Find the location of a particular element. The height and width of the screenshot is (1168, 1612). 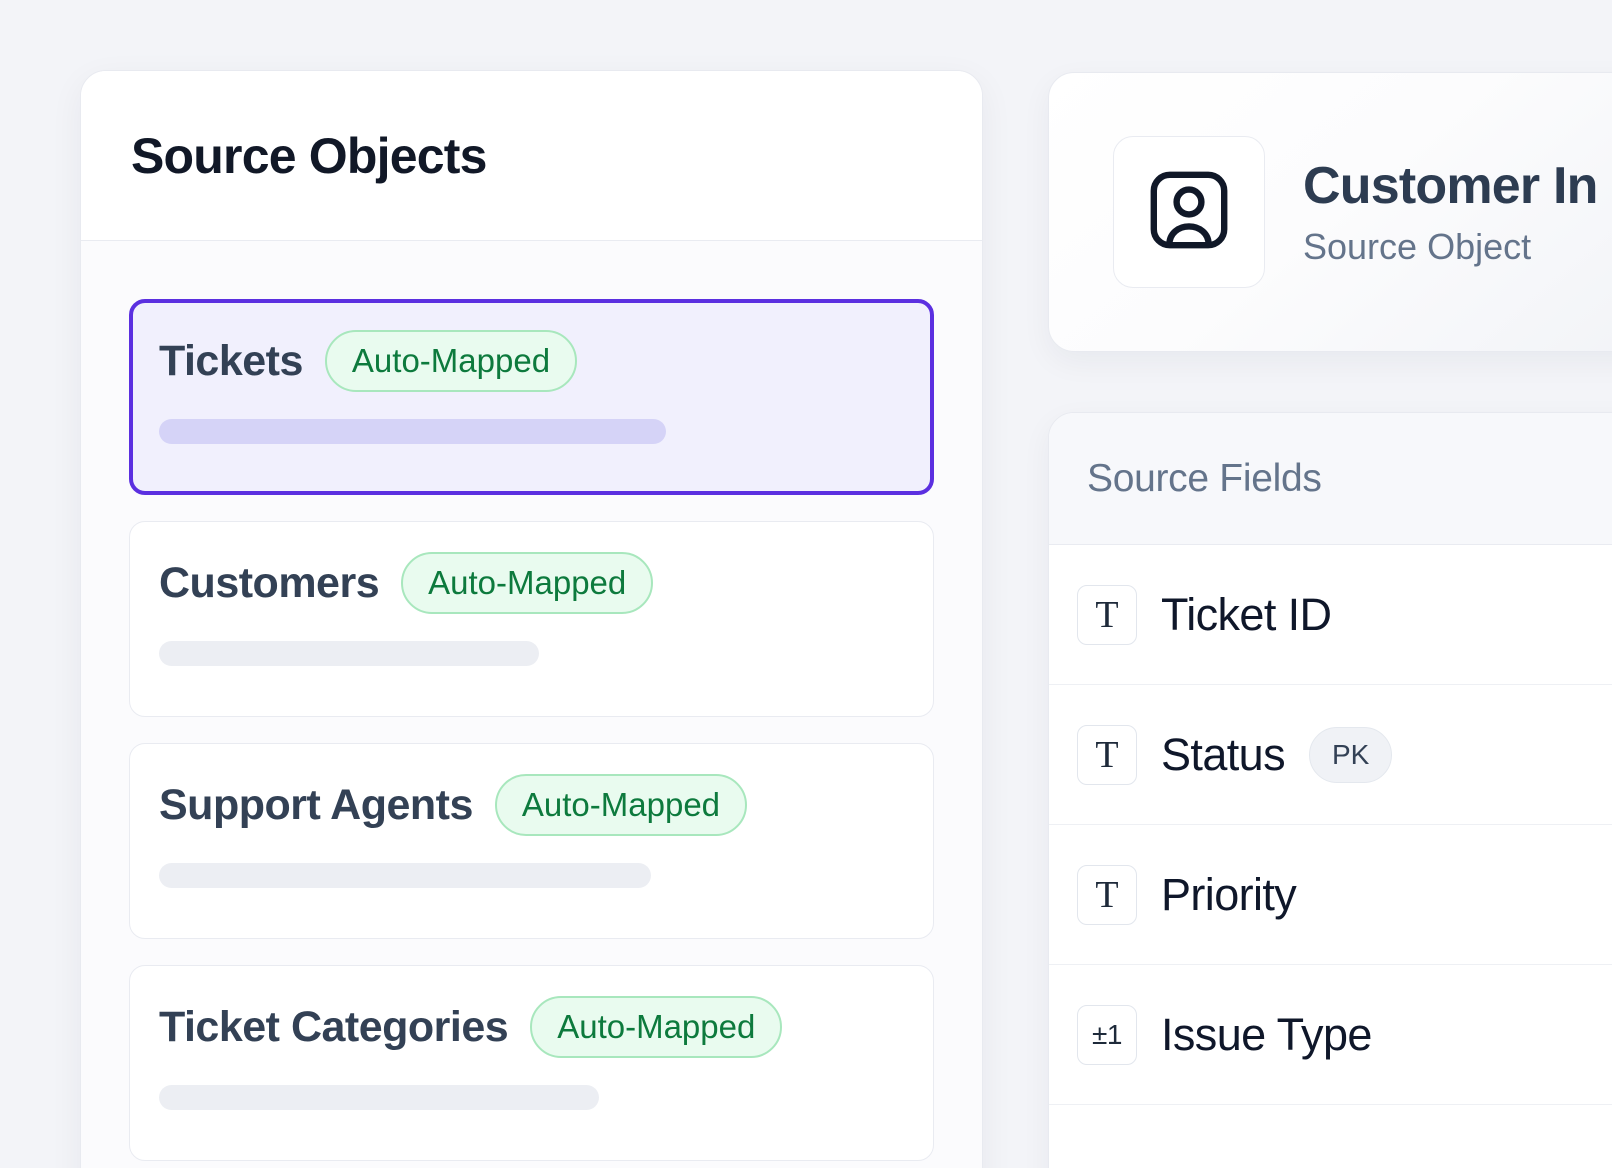

source-object-name: Support Agents is located at coordinates (316, 804).